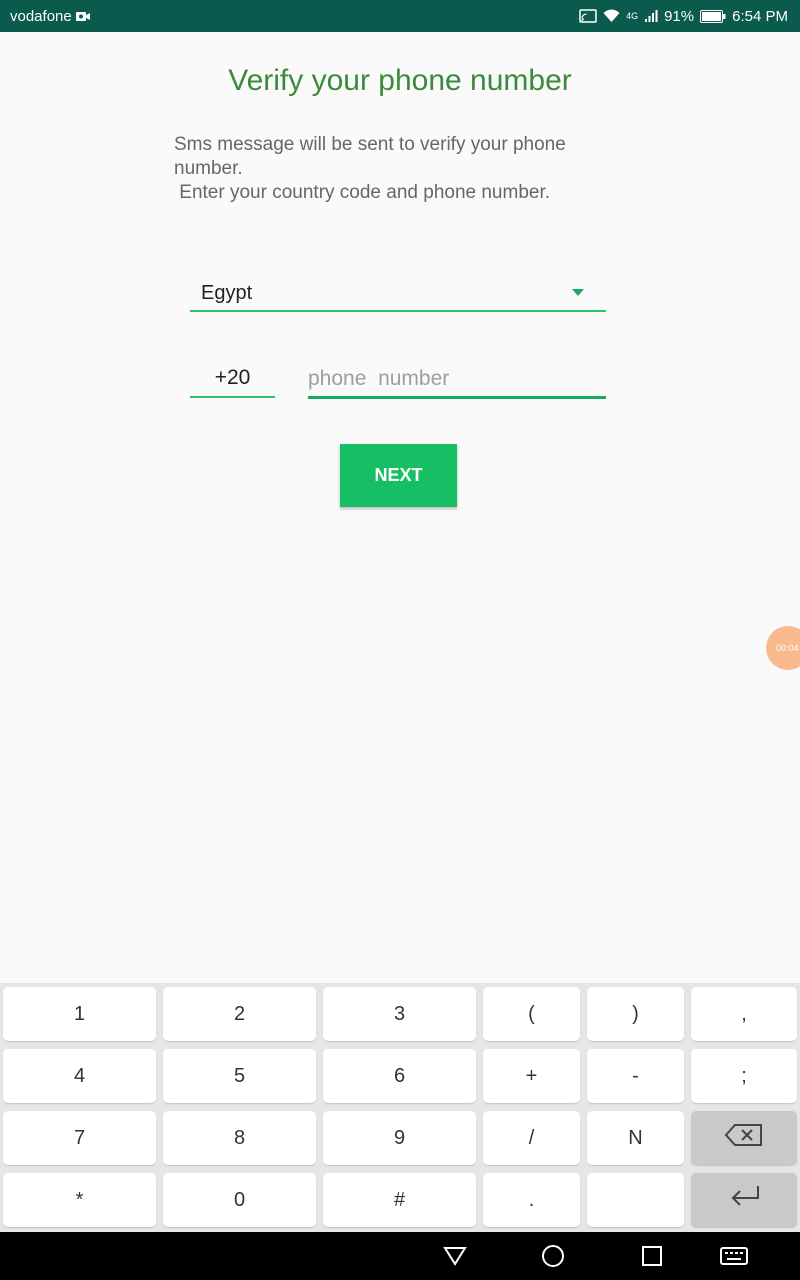 This screenshot has width=800, height=1280. What do you see at coordinates (400, 1256) in the screenshot?
I see `navigation-bar` at bounding box center [400, 1256].